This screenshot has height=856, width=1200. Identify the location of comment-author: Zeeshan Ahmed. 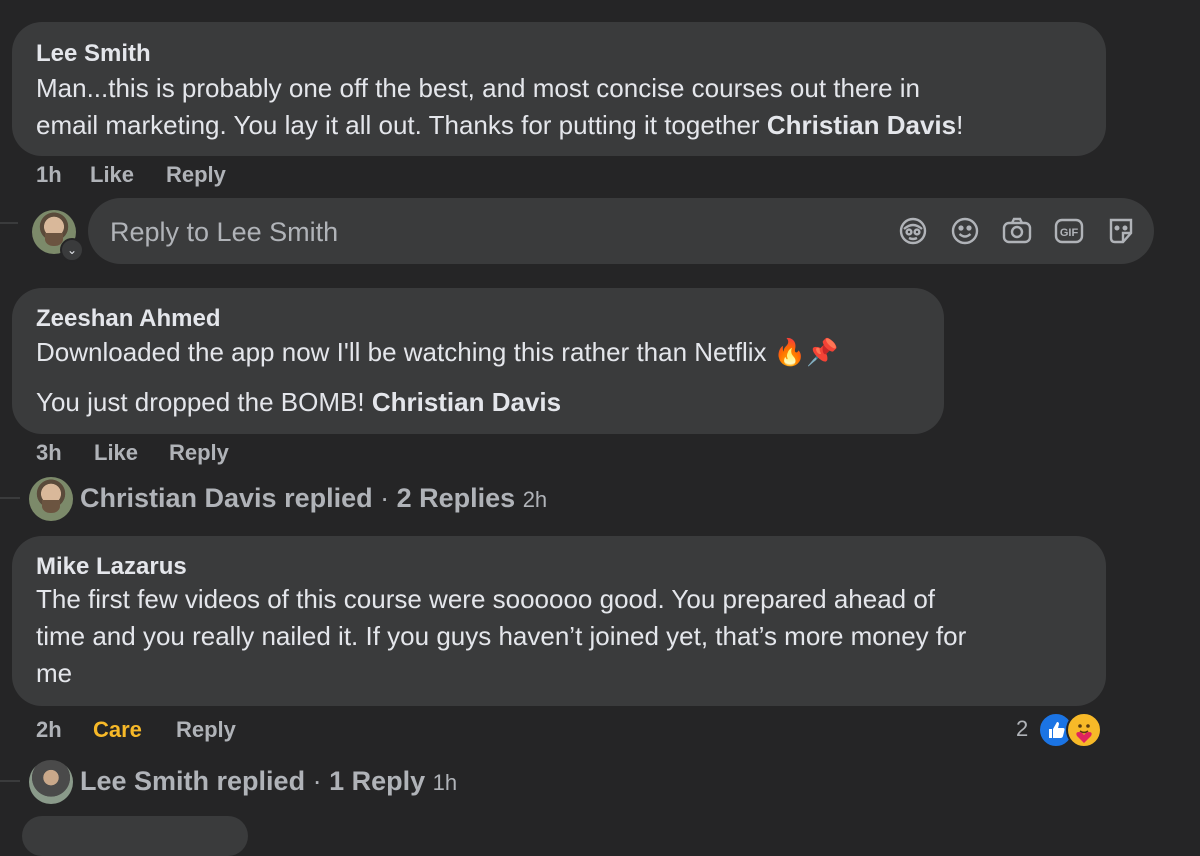
(128, 319).